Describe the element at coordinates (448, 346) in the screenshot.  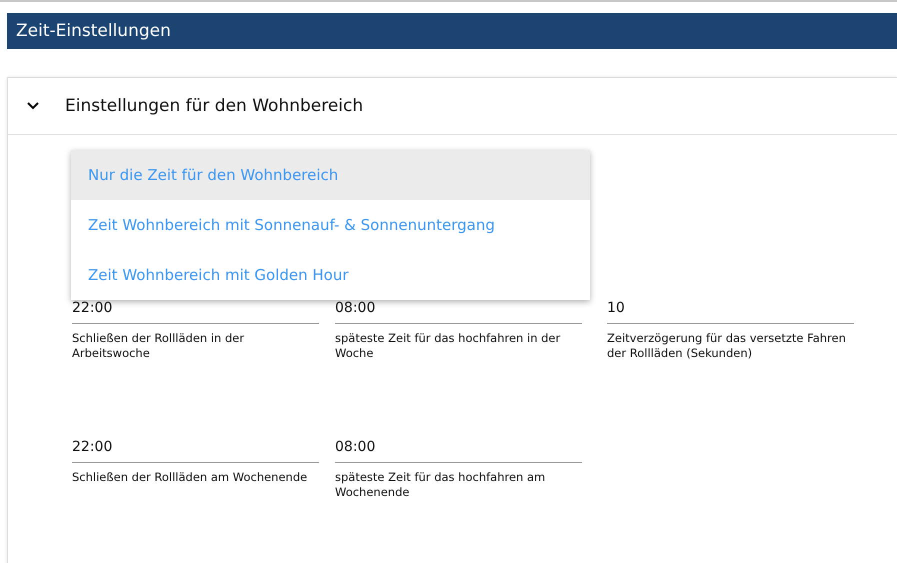
I see `field-label: späteste Zeit für das hochfahren in der Woche` at that location.